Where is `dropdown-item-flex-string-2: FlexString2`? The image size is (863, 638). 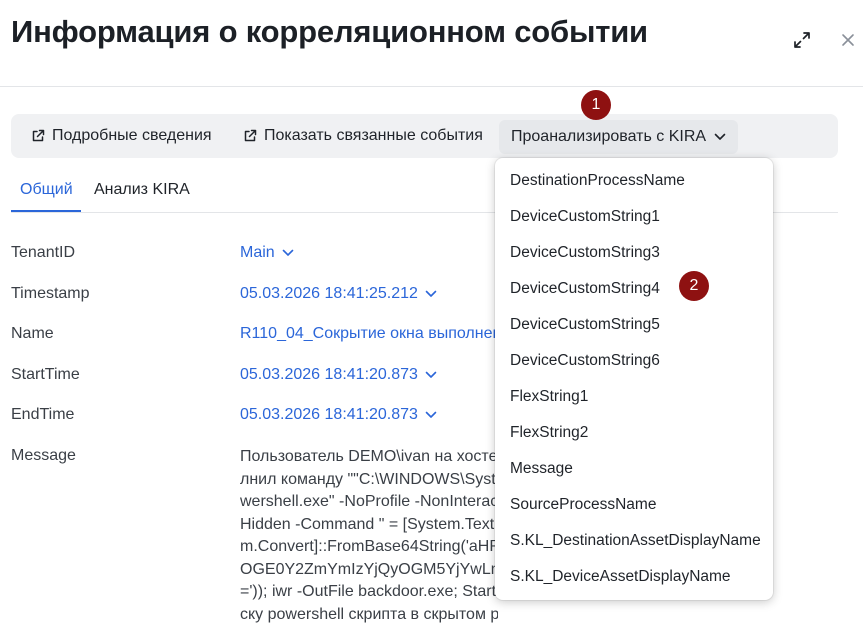
dropdown-item-flex-string-2: FlexString2 is located at coordinates (549, 433).